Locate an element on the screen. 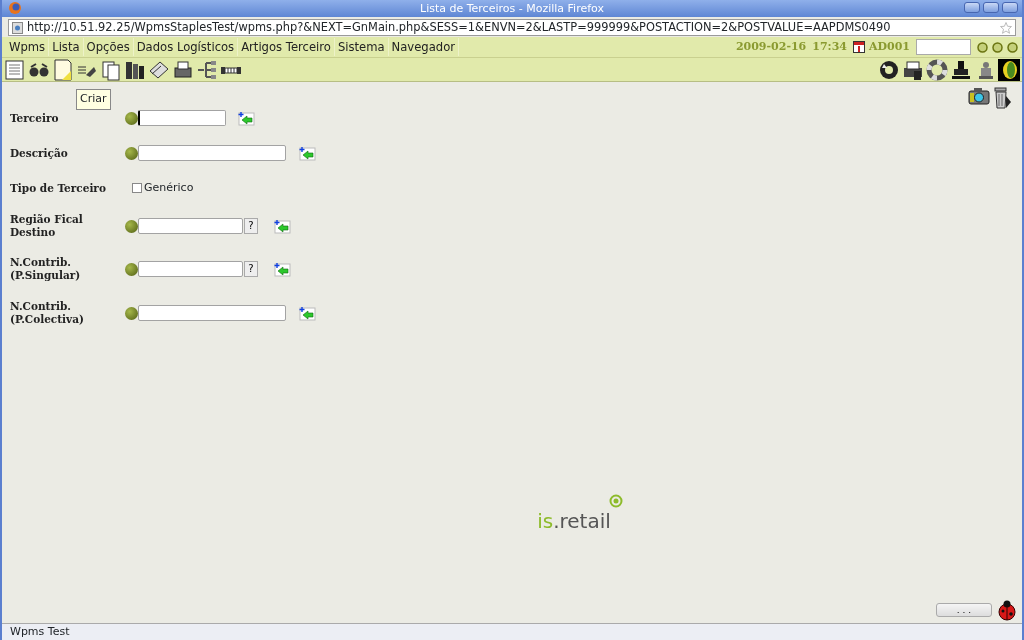 This screenshot has width=1024, height=640. menu-item: Dados Logísticos is located at coordinates (186, 47).